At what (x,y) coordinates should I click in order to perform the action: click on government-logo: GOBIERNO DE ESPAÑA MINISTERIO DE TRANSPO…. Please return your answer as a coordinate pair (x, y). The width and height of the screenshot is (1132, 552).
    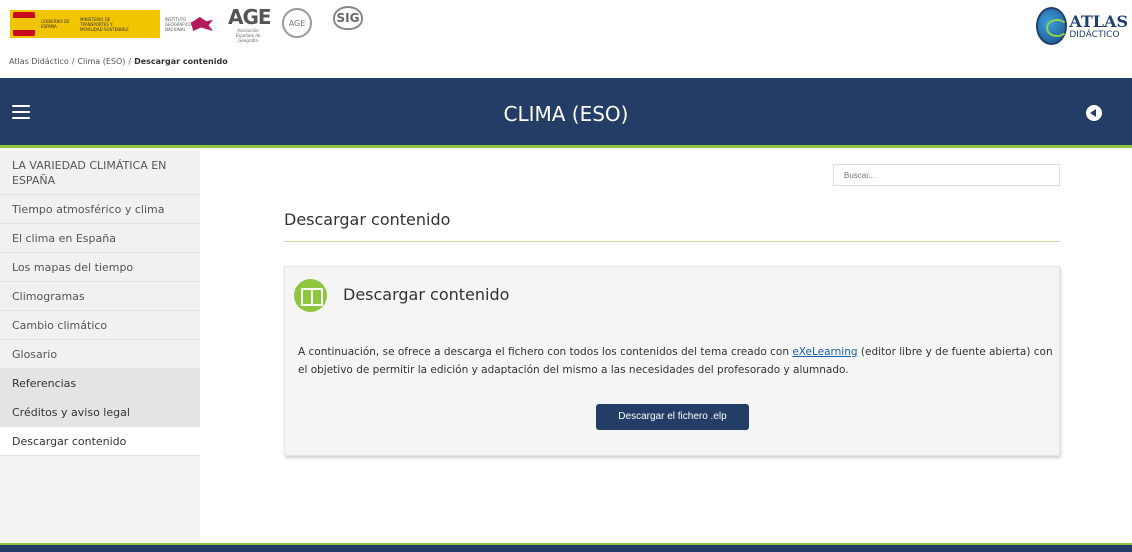
    Looking at the image, I should click on (85, 24).